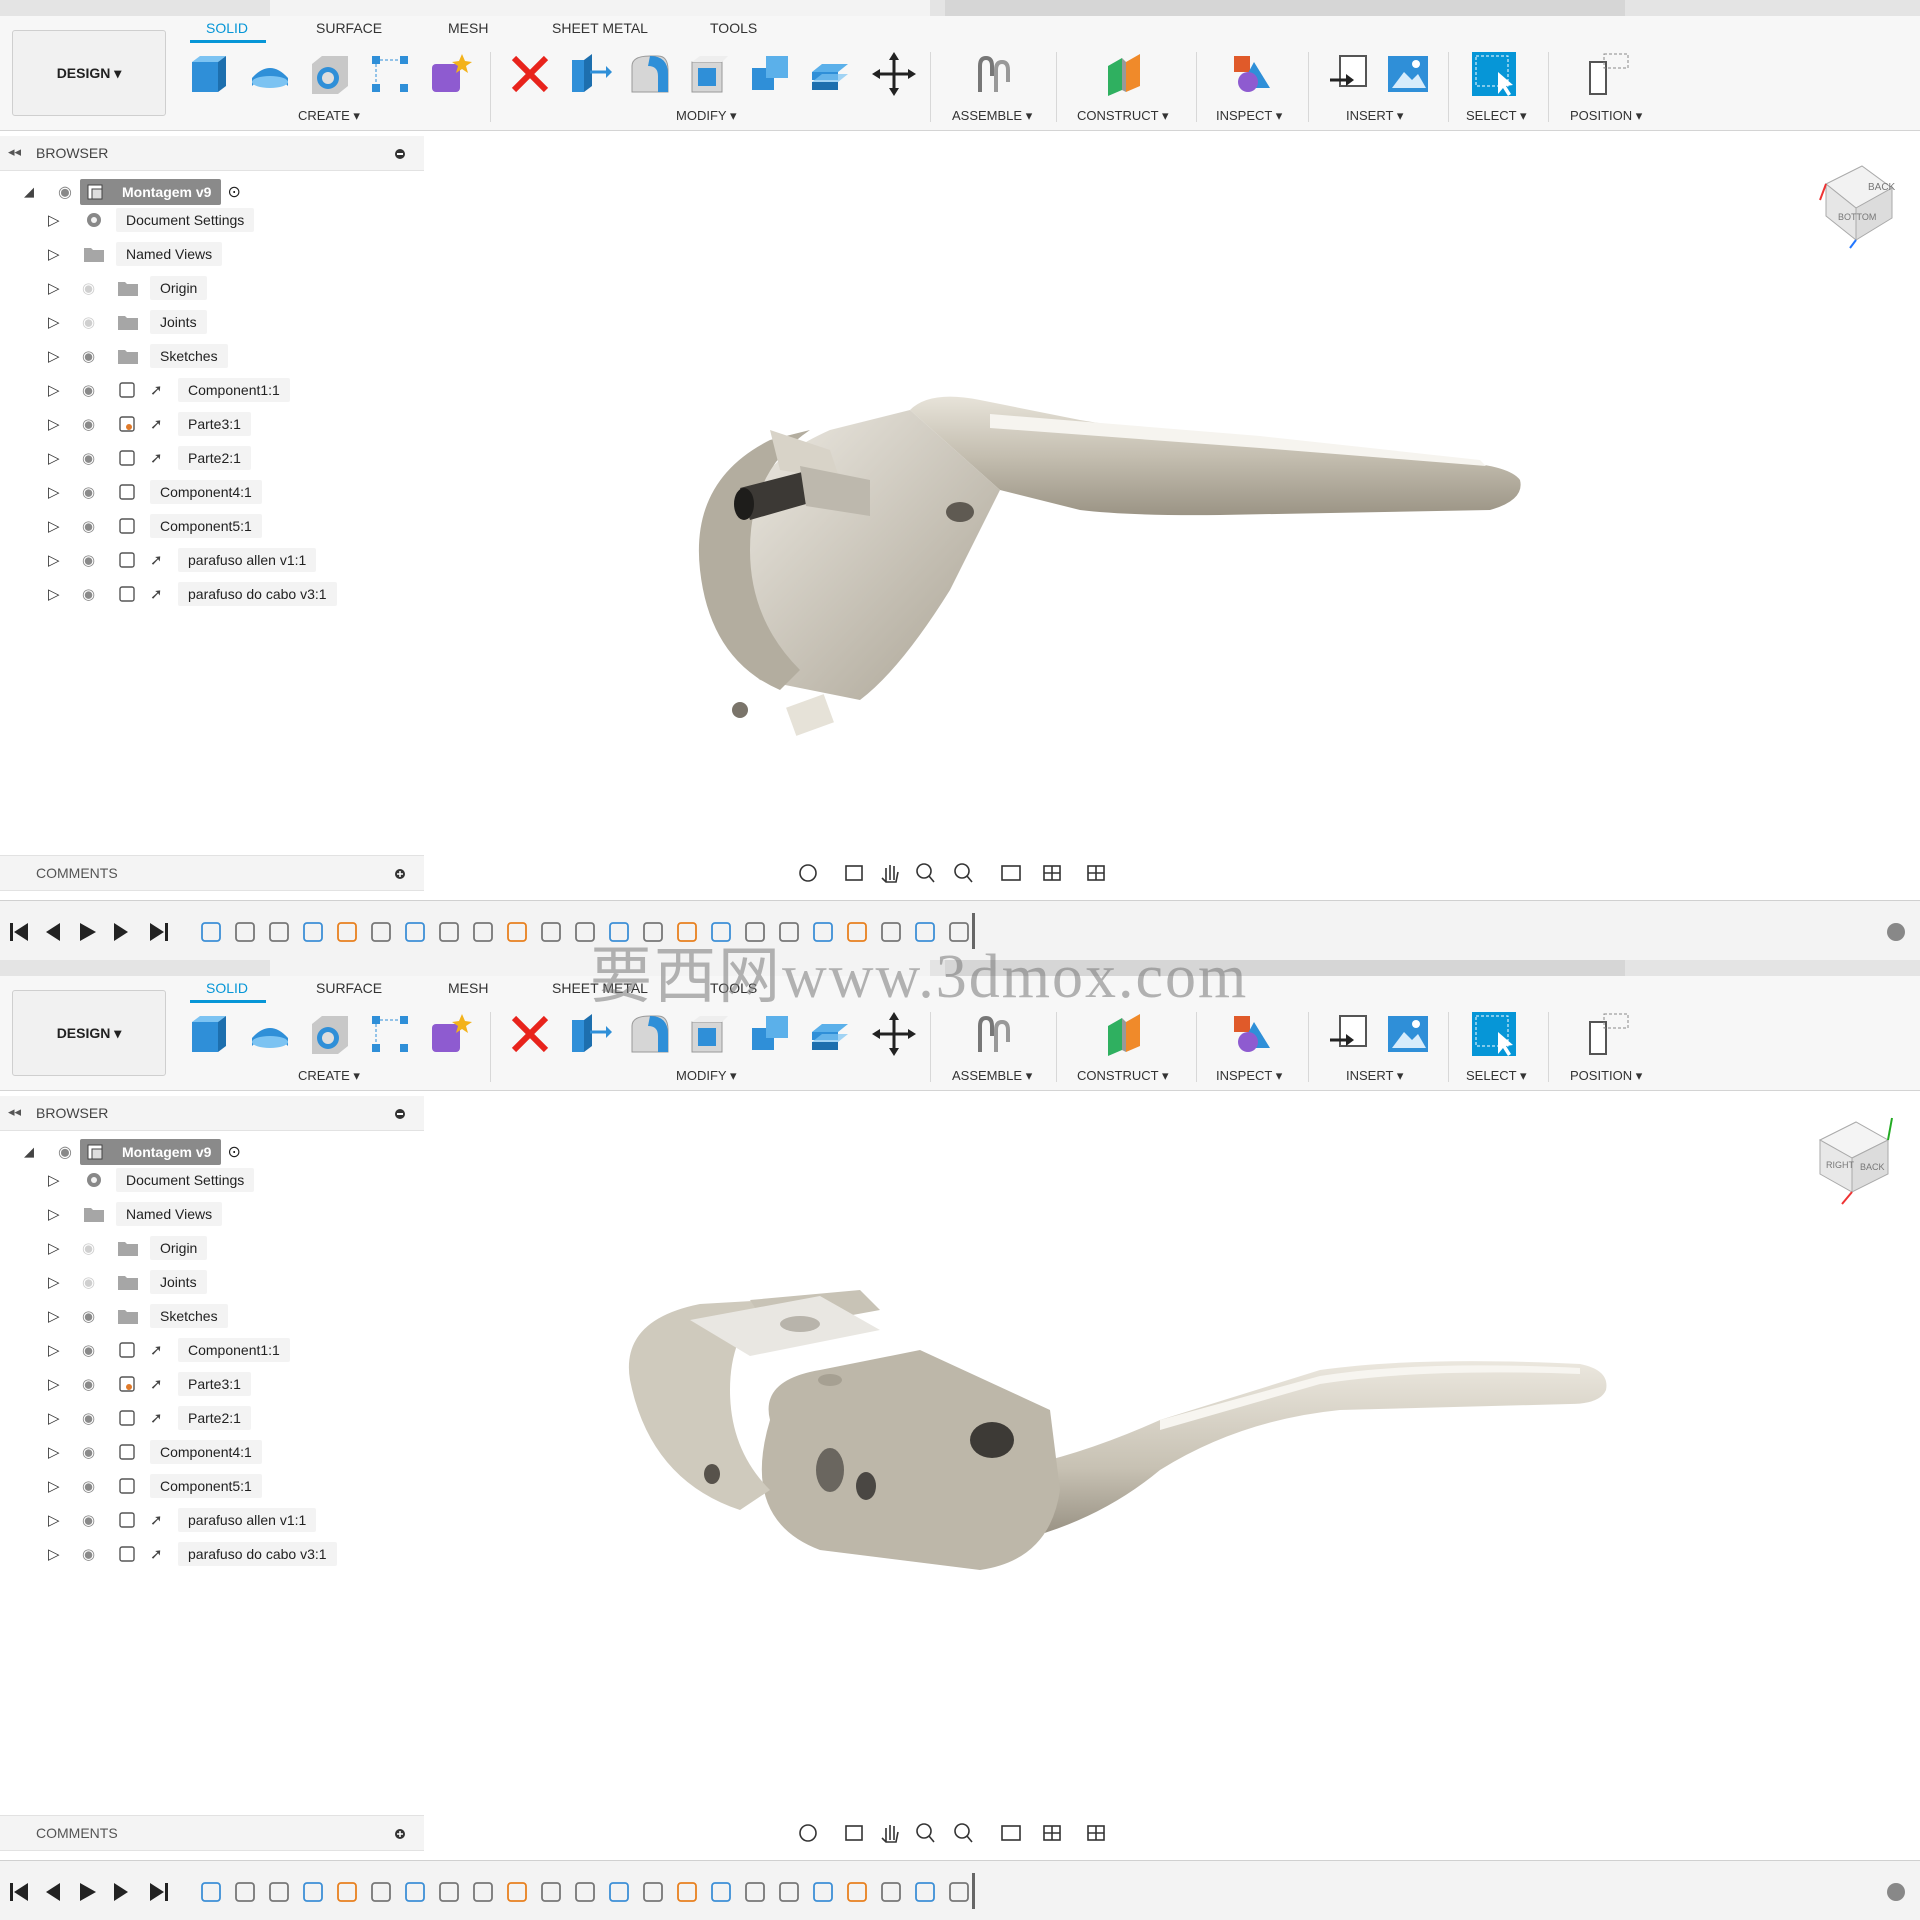  What do you see at coordinates (19, 932) in the screenshot?
I see `timeline-first-icon` at bounding box center [19, 932].